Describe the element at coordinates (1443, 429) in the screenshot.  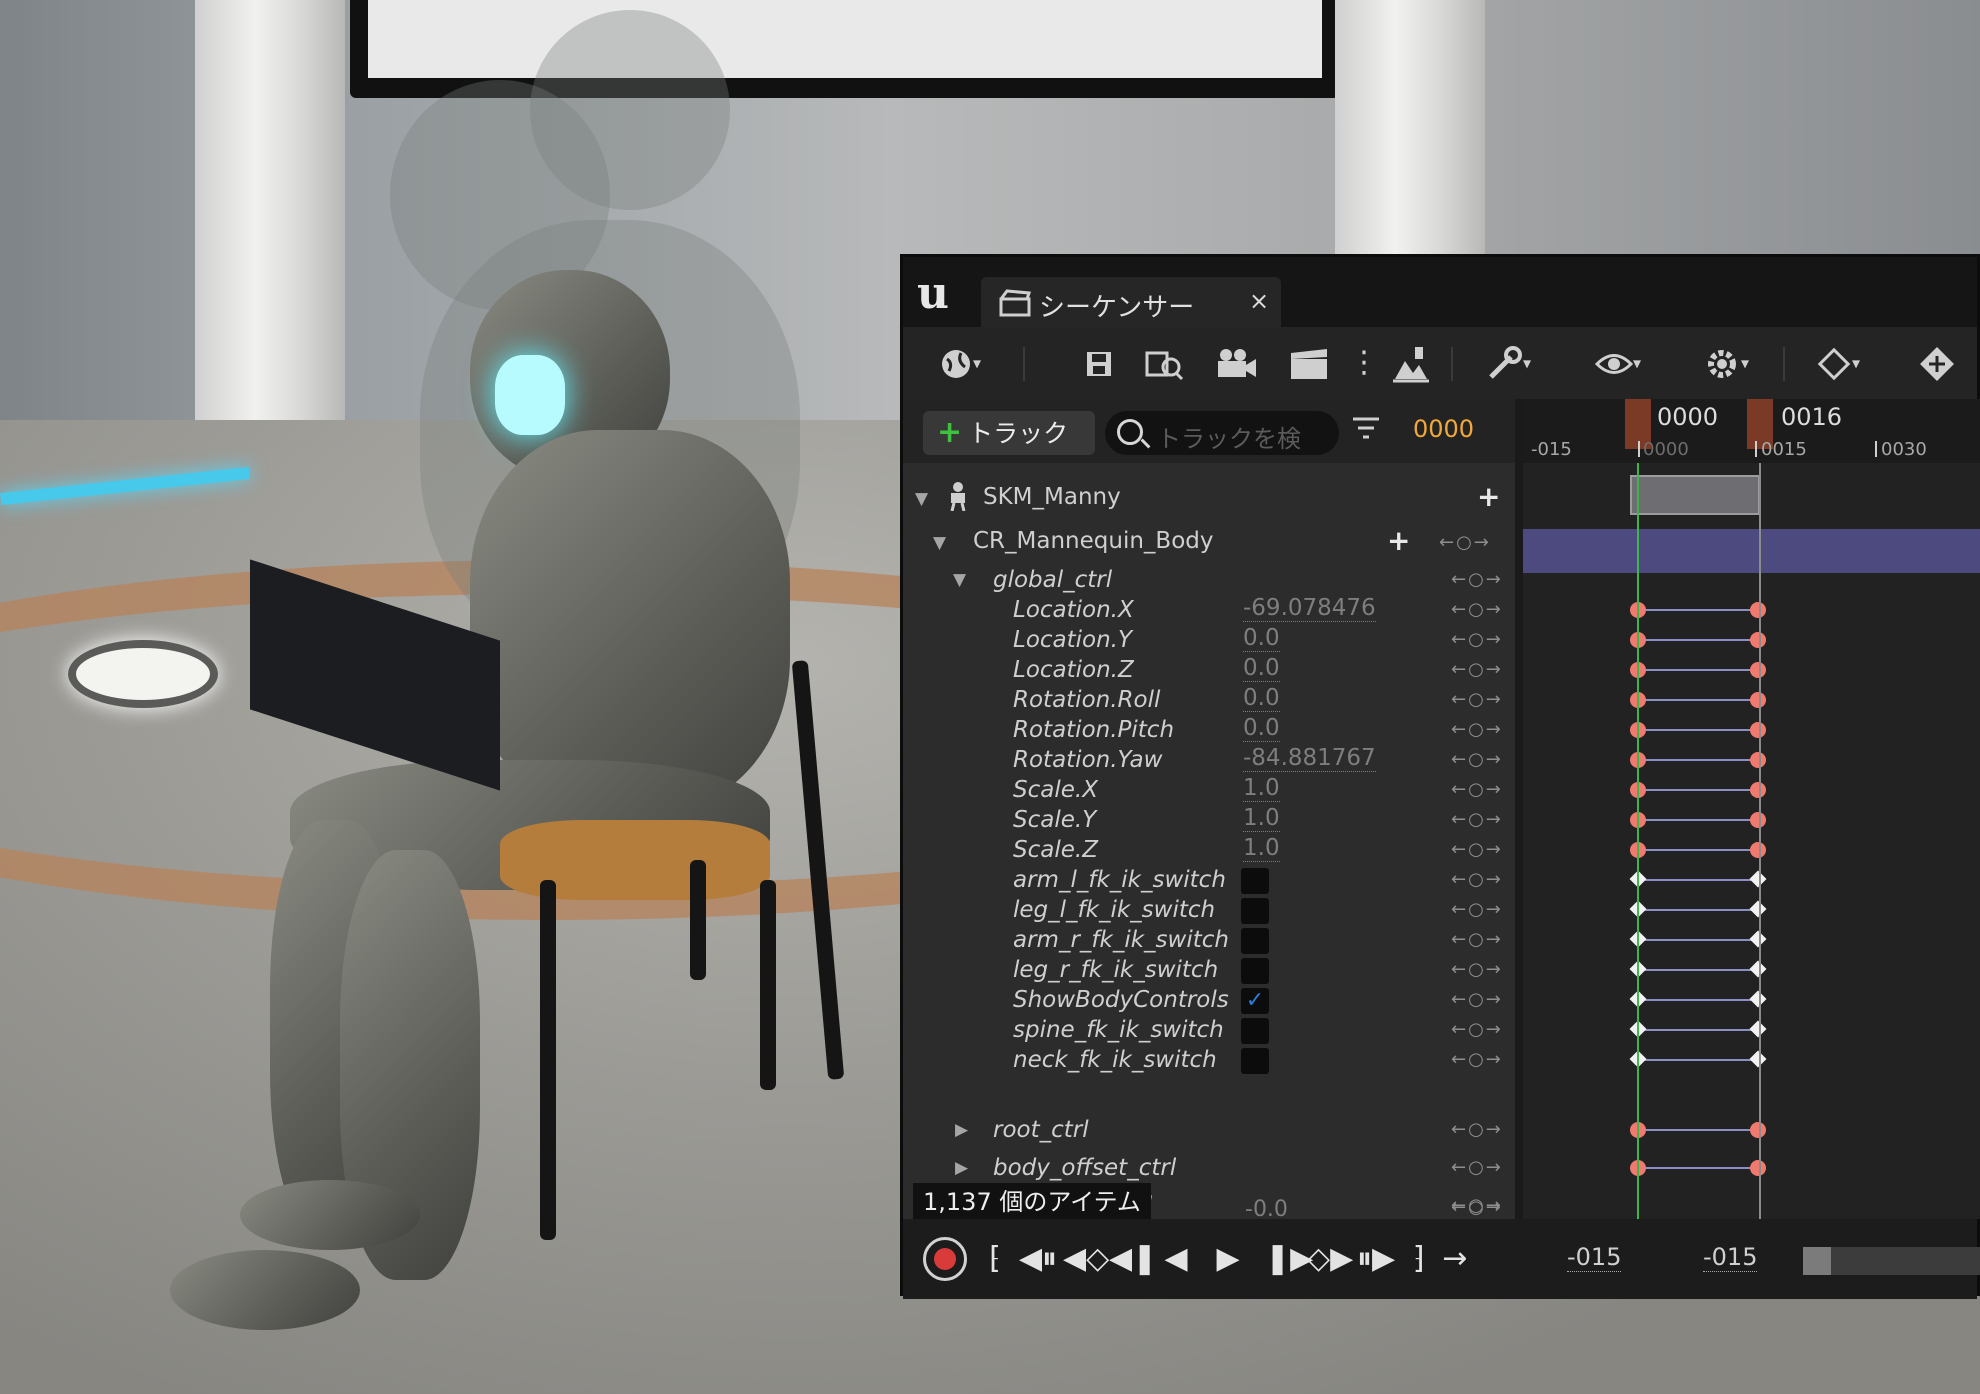
I see `current-frame-field: 0000` at that location.